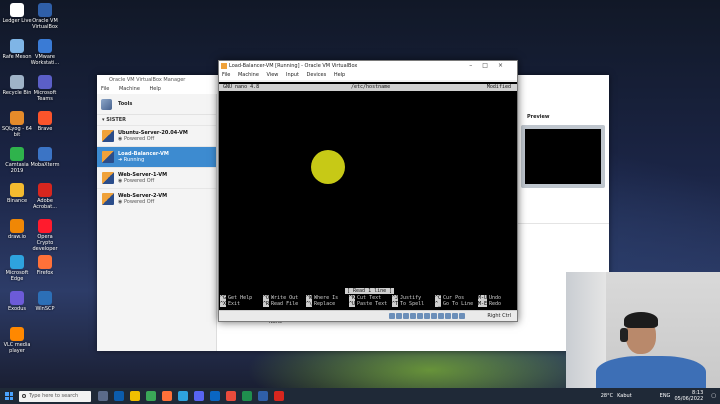  I want to click on shortcut-label: Exit, so click(234, 304).